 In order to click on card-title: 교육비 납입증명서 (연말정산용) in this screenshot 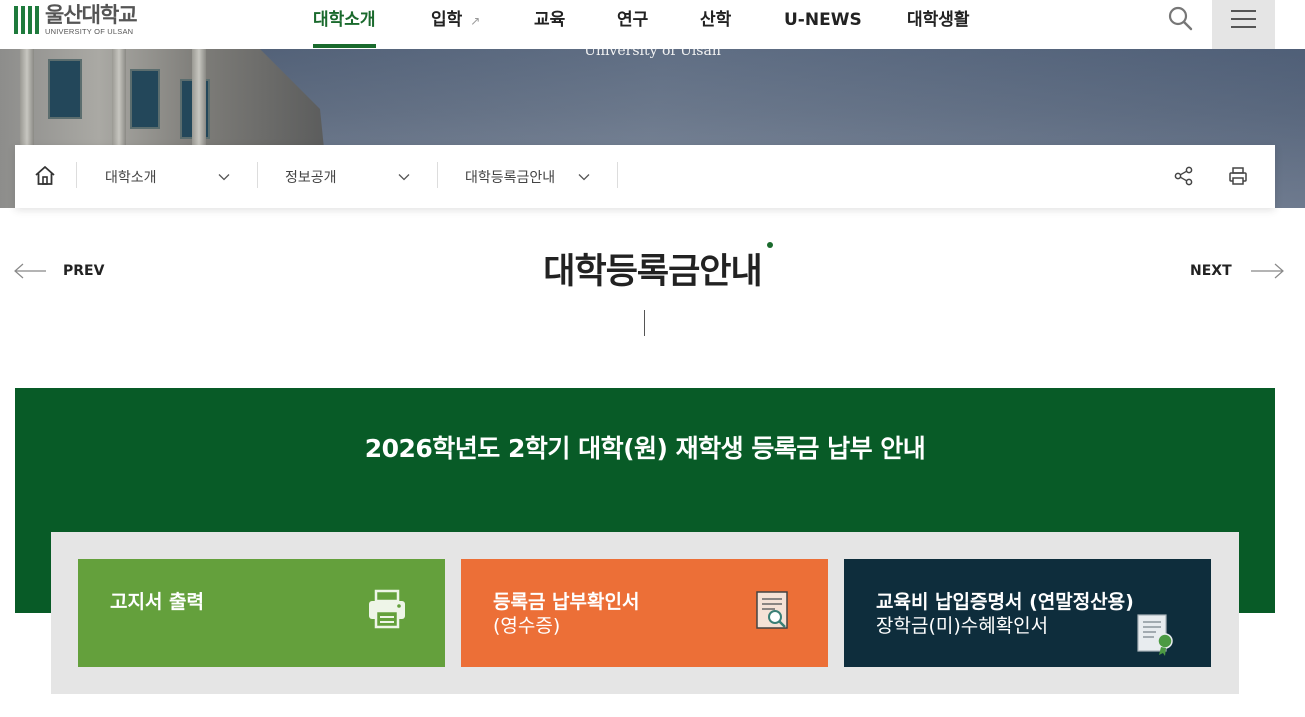, I will do `click(1005, 602)`.